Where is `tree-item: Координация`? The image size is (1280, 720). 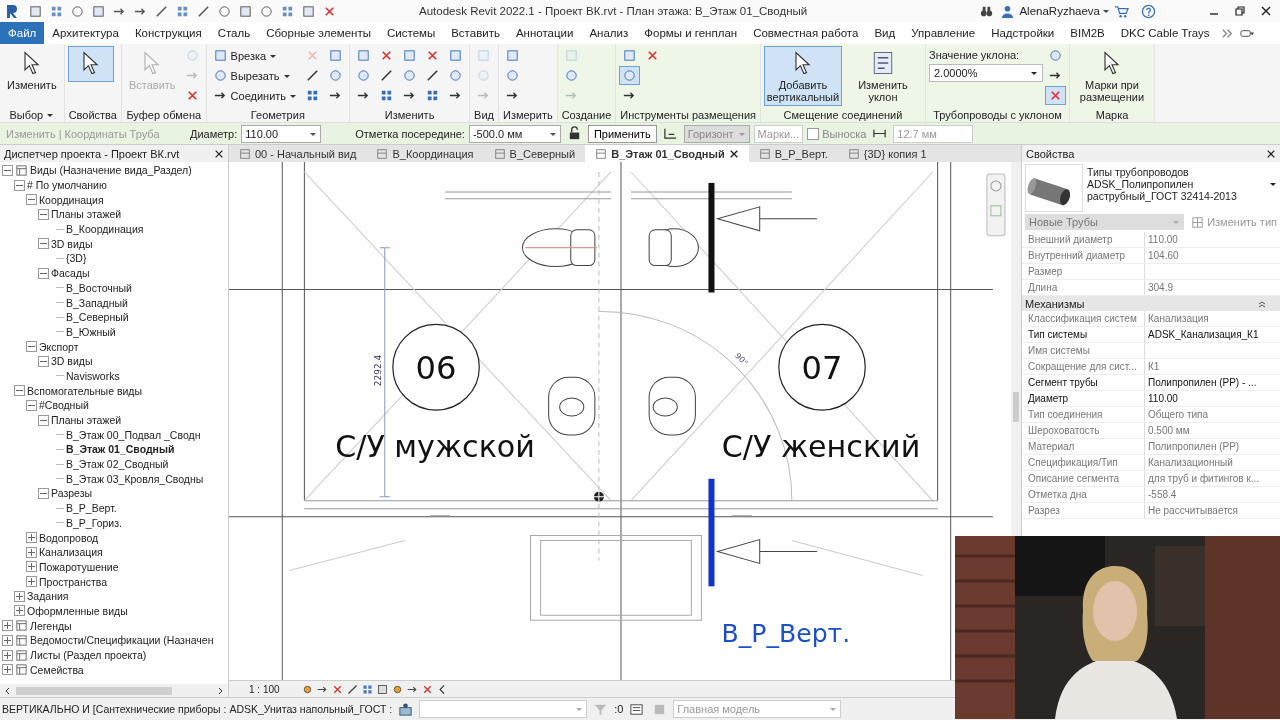
tree-item: Координация is located at coordinates (71, 199).